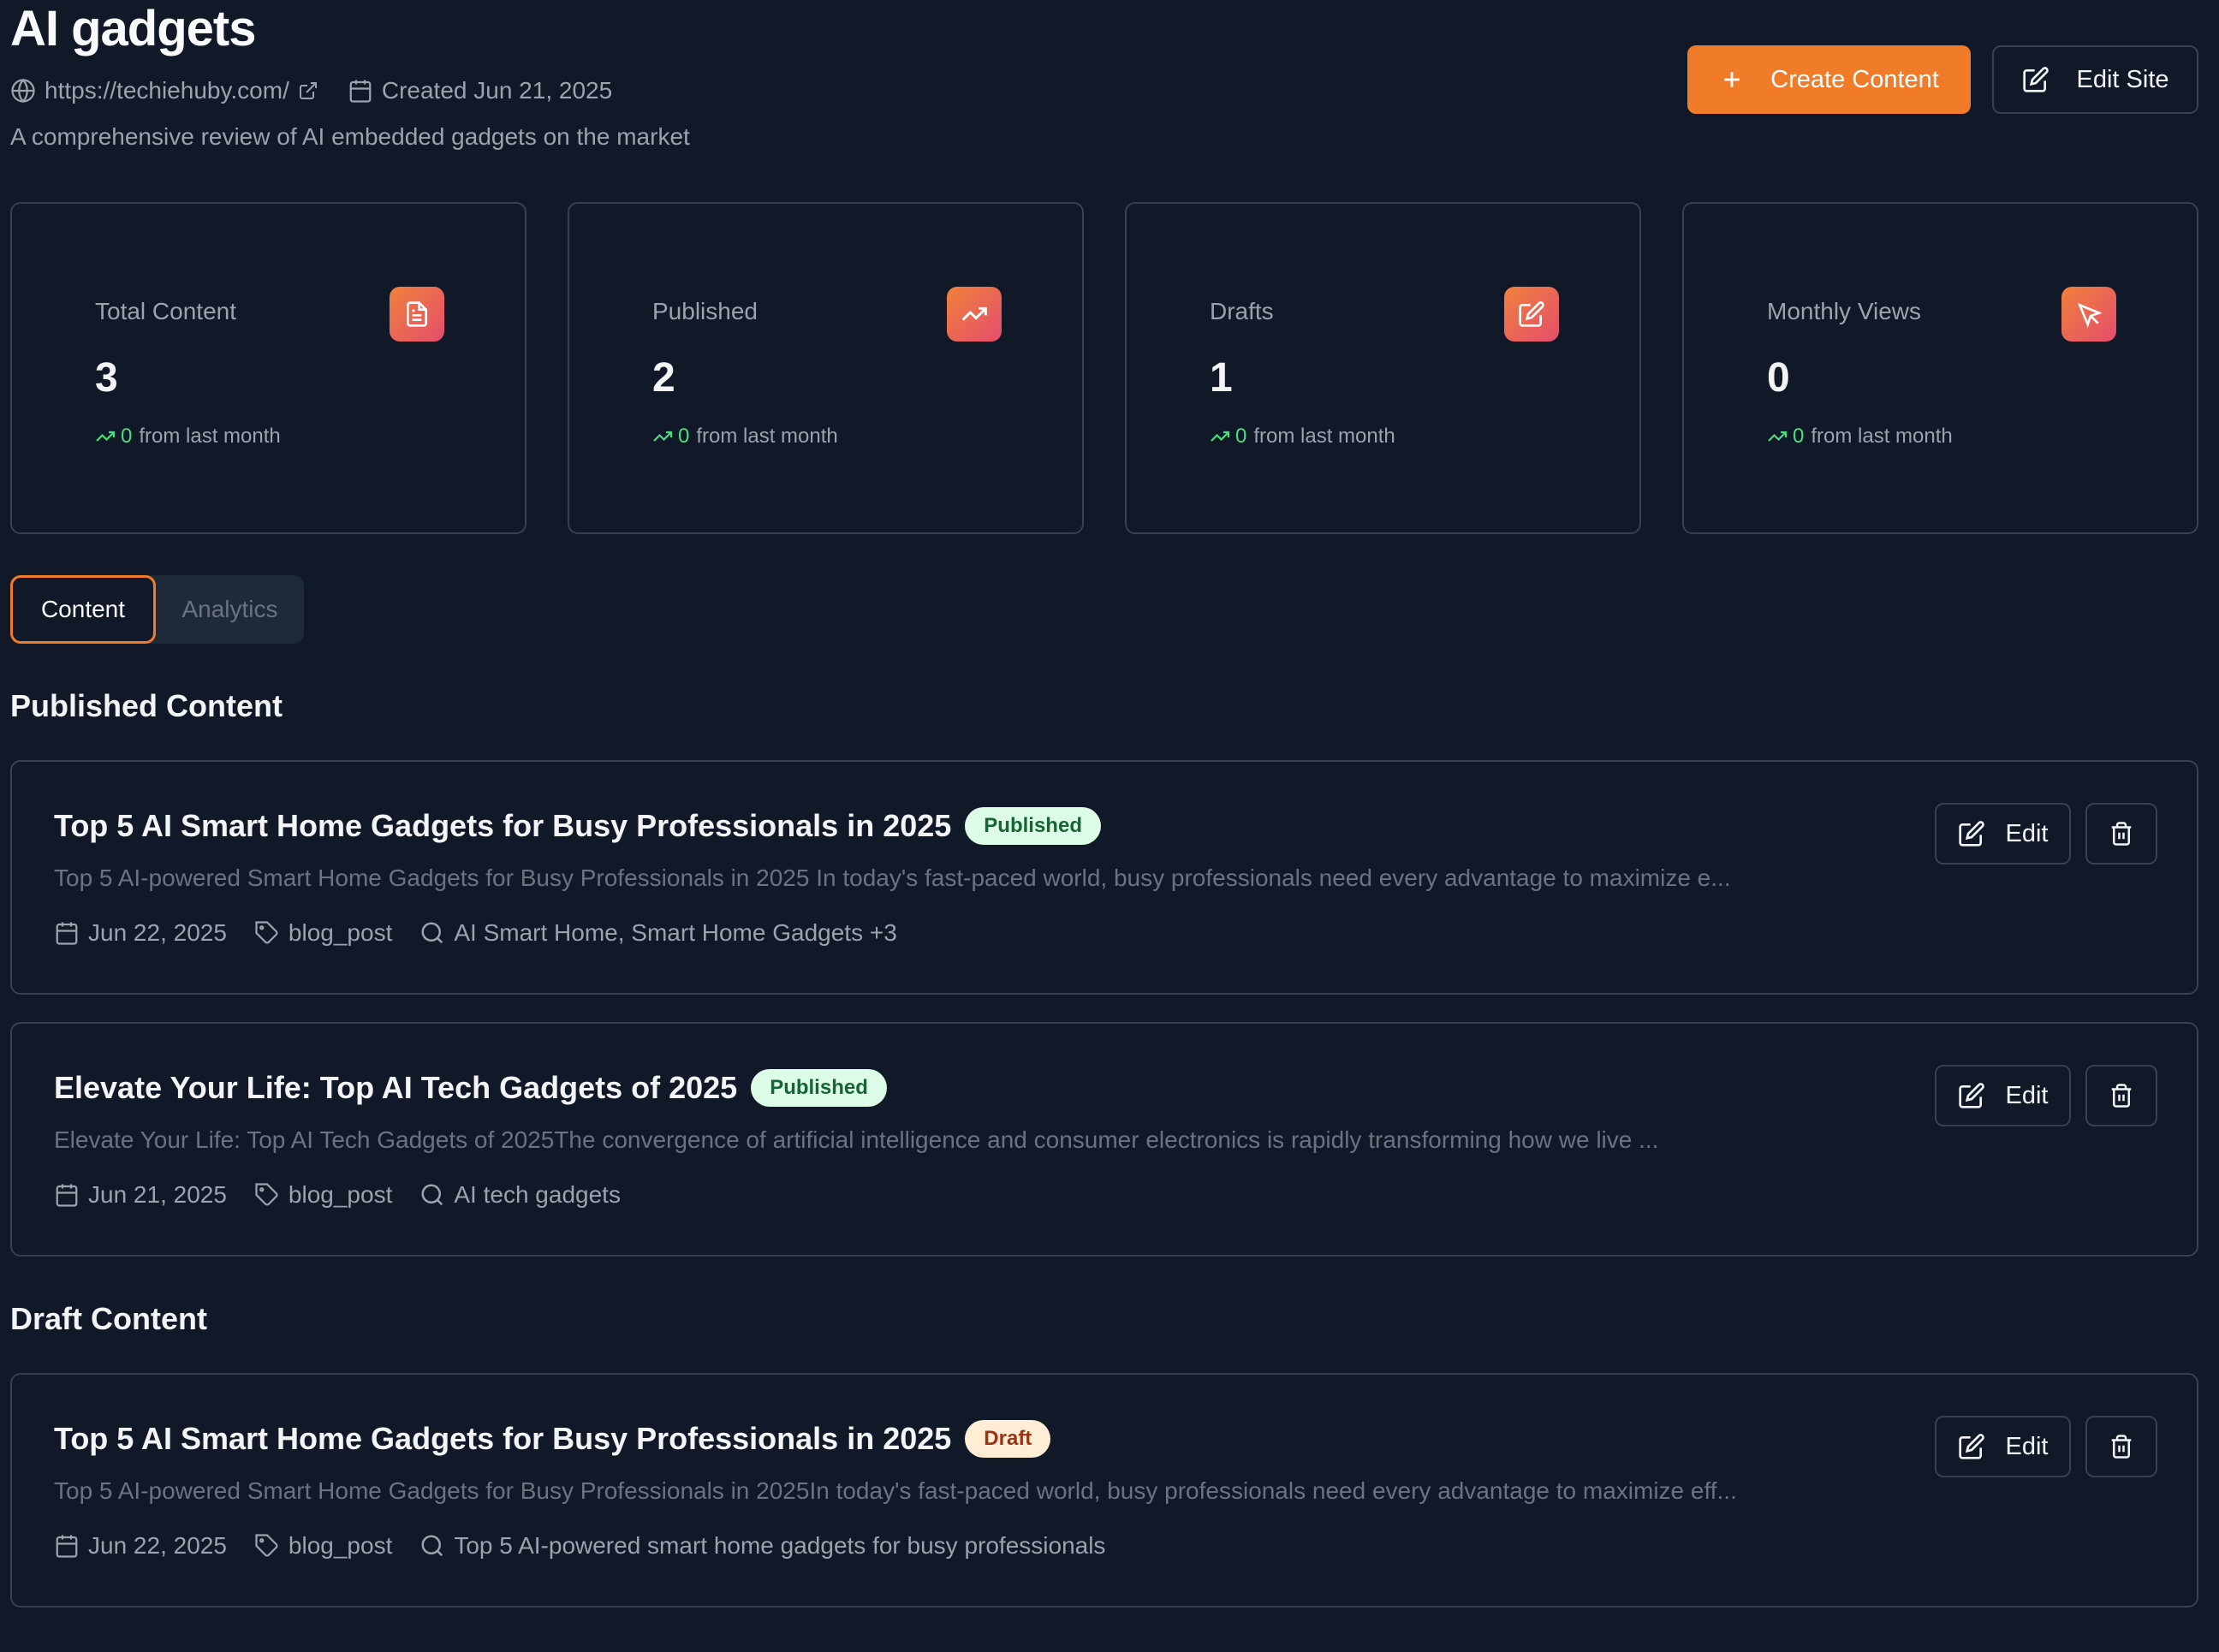 Image resolution: width=2219 pixels, height=1652 pixels. Describe the element at coordinates (417, 314) in the screenshot. I see `document-icon` at that location.